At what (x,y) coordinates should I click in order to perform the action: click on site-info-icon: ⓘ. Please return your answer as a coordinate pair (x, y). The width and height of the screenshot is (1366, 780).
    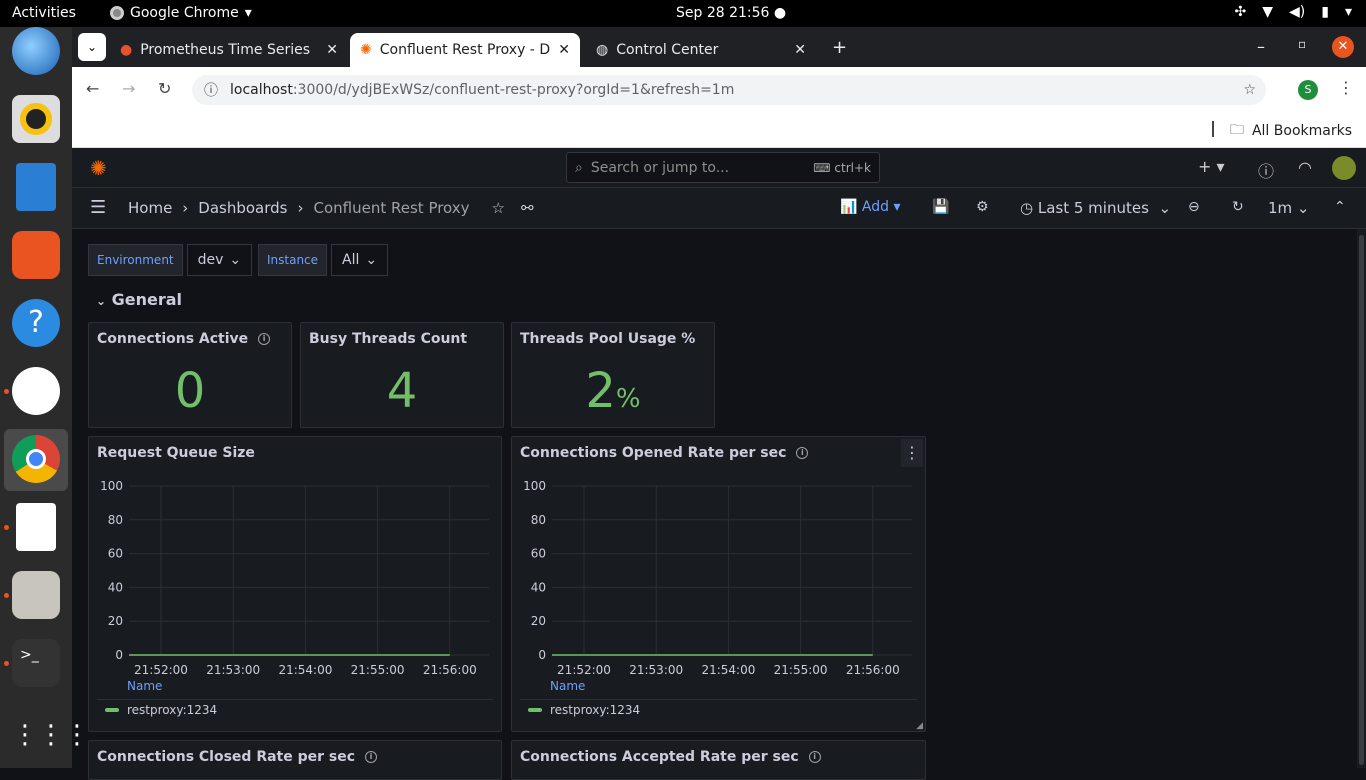
    Looking at the image, I should click on (211, 90).